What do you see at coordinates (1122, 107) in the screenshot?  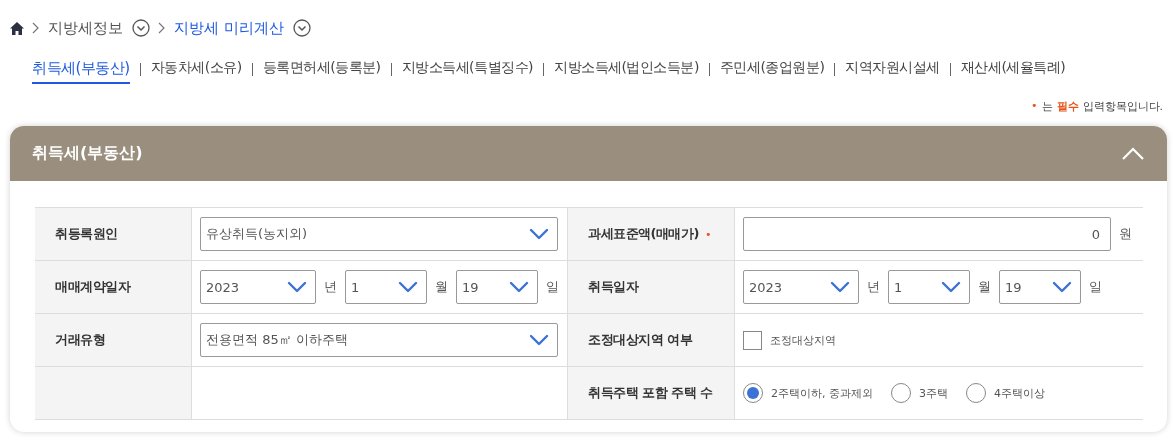 I see `note-text: 입력항목입니다.` at bounding box center [1122, 107].